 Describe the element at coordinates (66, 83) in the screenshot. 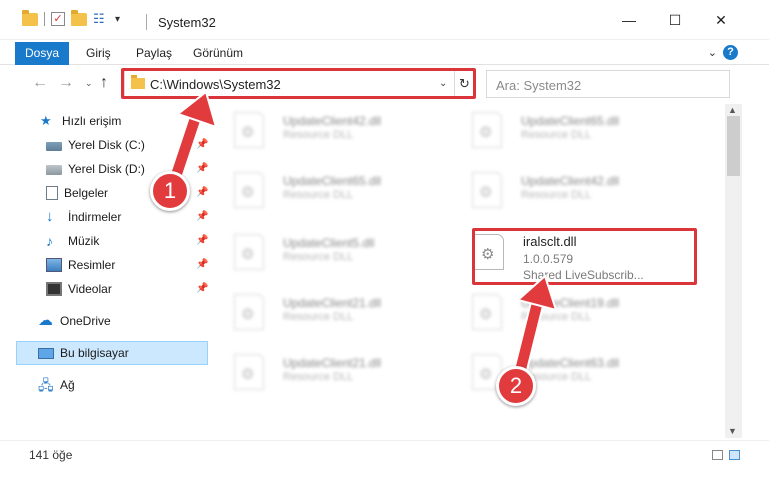

I see `forward-button: →` at that location.